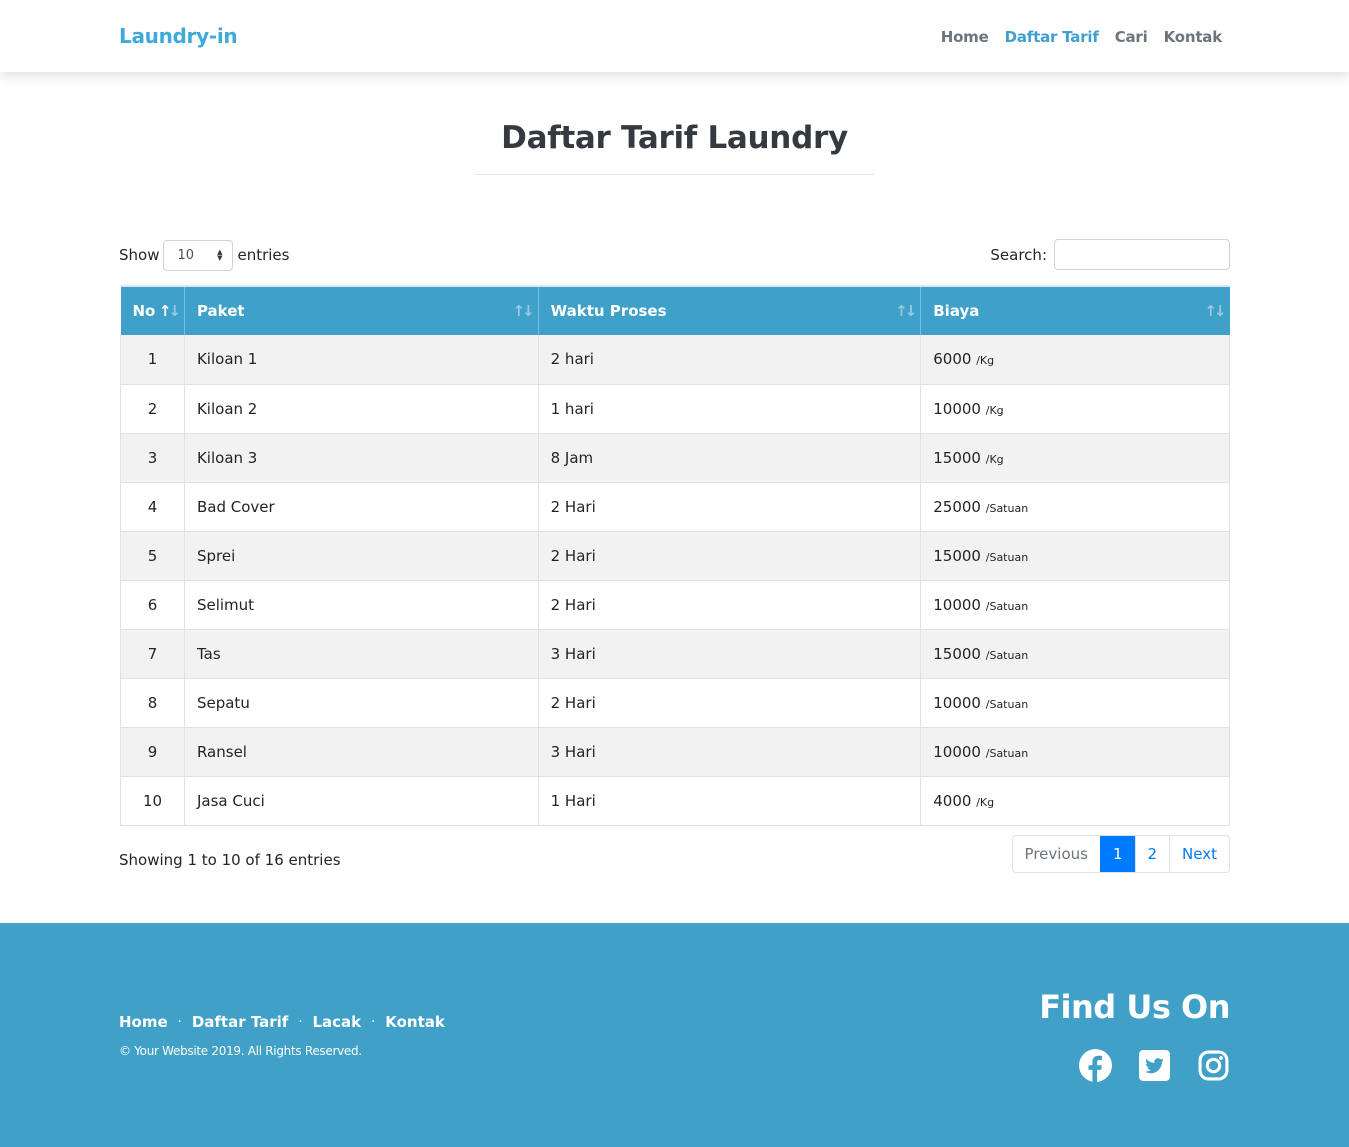 This screenshot has height=1147, width=1349. I want to click on cell-no: 7, so click(152, 654).